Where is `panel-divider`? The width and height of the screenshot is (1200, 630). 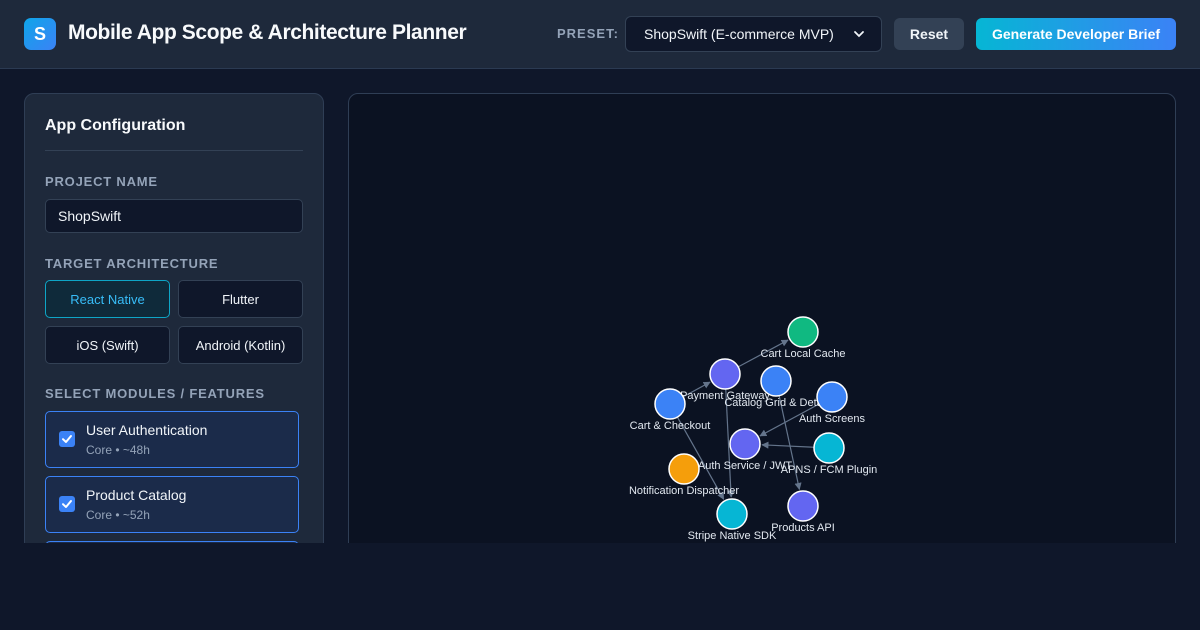
panel-divider is located at coordinates (174, 150).